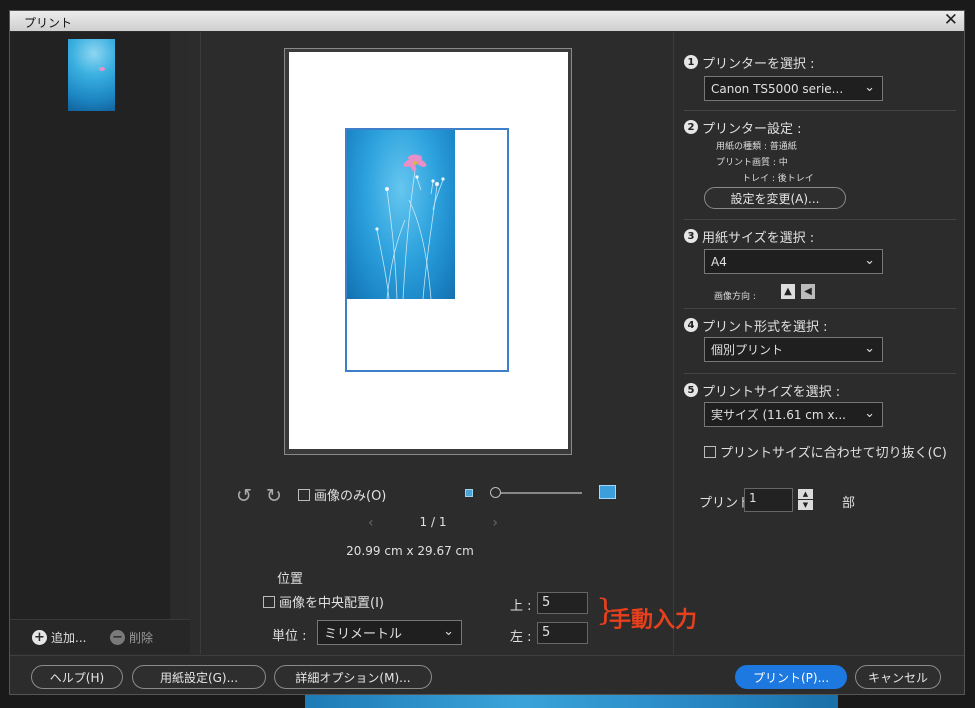 This screenshot has height=708, width=975. I want to click on printer-select: Canon TS5000 serie... ⌄, so click(793, 88).